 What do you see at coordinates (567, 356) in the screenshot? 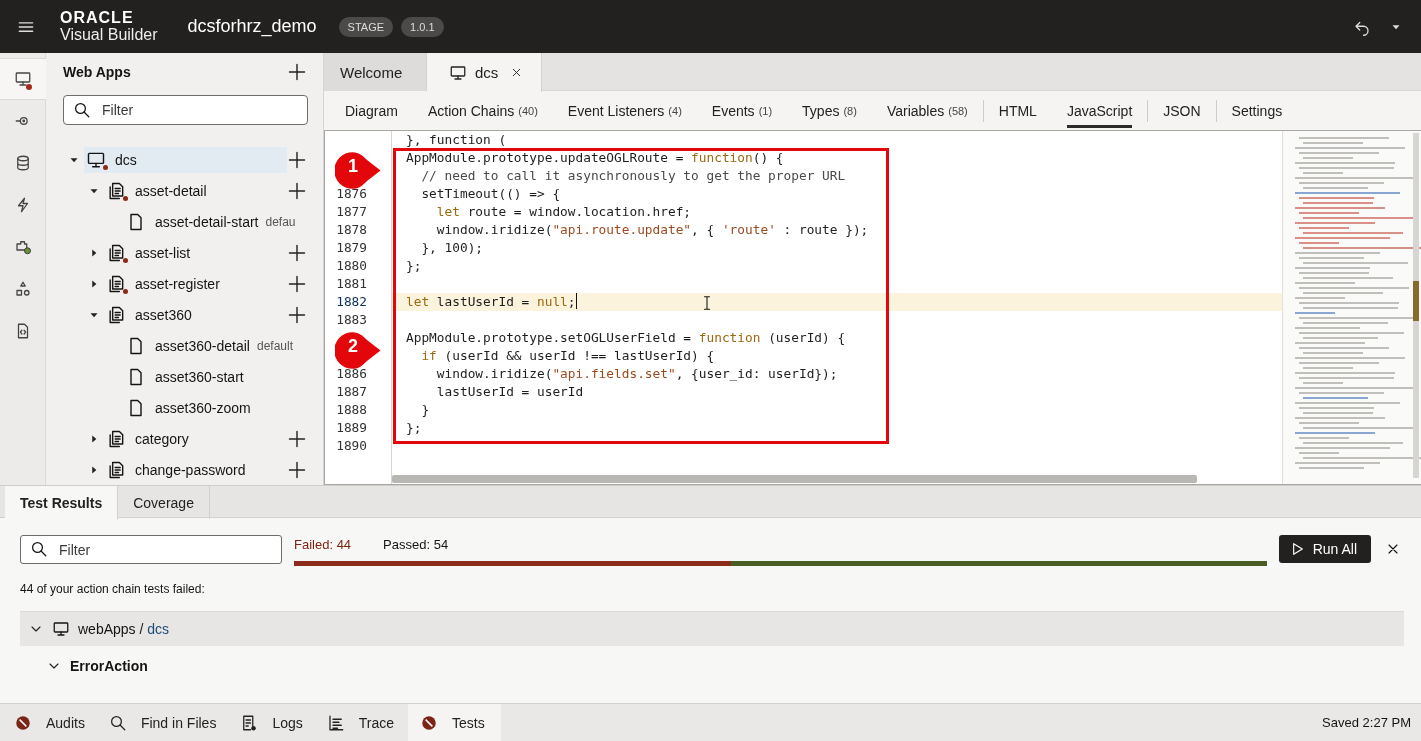
I see `code-line: if (userId && userId !== lastUserId) {` at bounding box center [567, 356].